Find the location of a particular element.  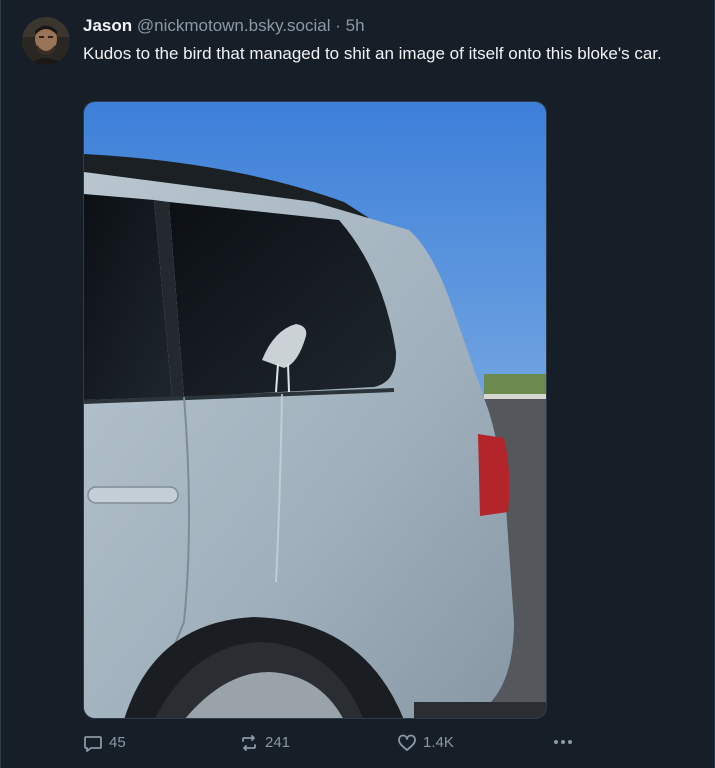

author-name: Jason is located at coordinates (107, 25).